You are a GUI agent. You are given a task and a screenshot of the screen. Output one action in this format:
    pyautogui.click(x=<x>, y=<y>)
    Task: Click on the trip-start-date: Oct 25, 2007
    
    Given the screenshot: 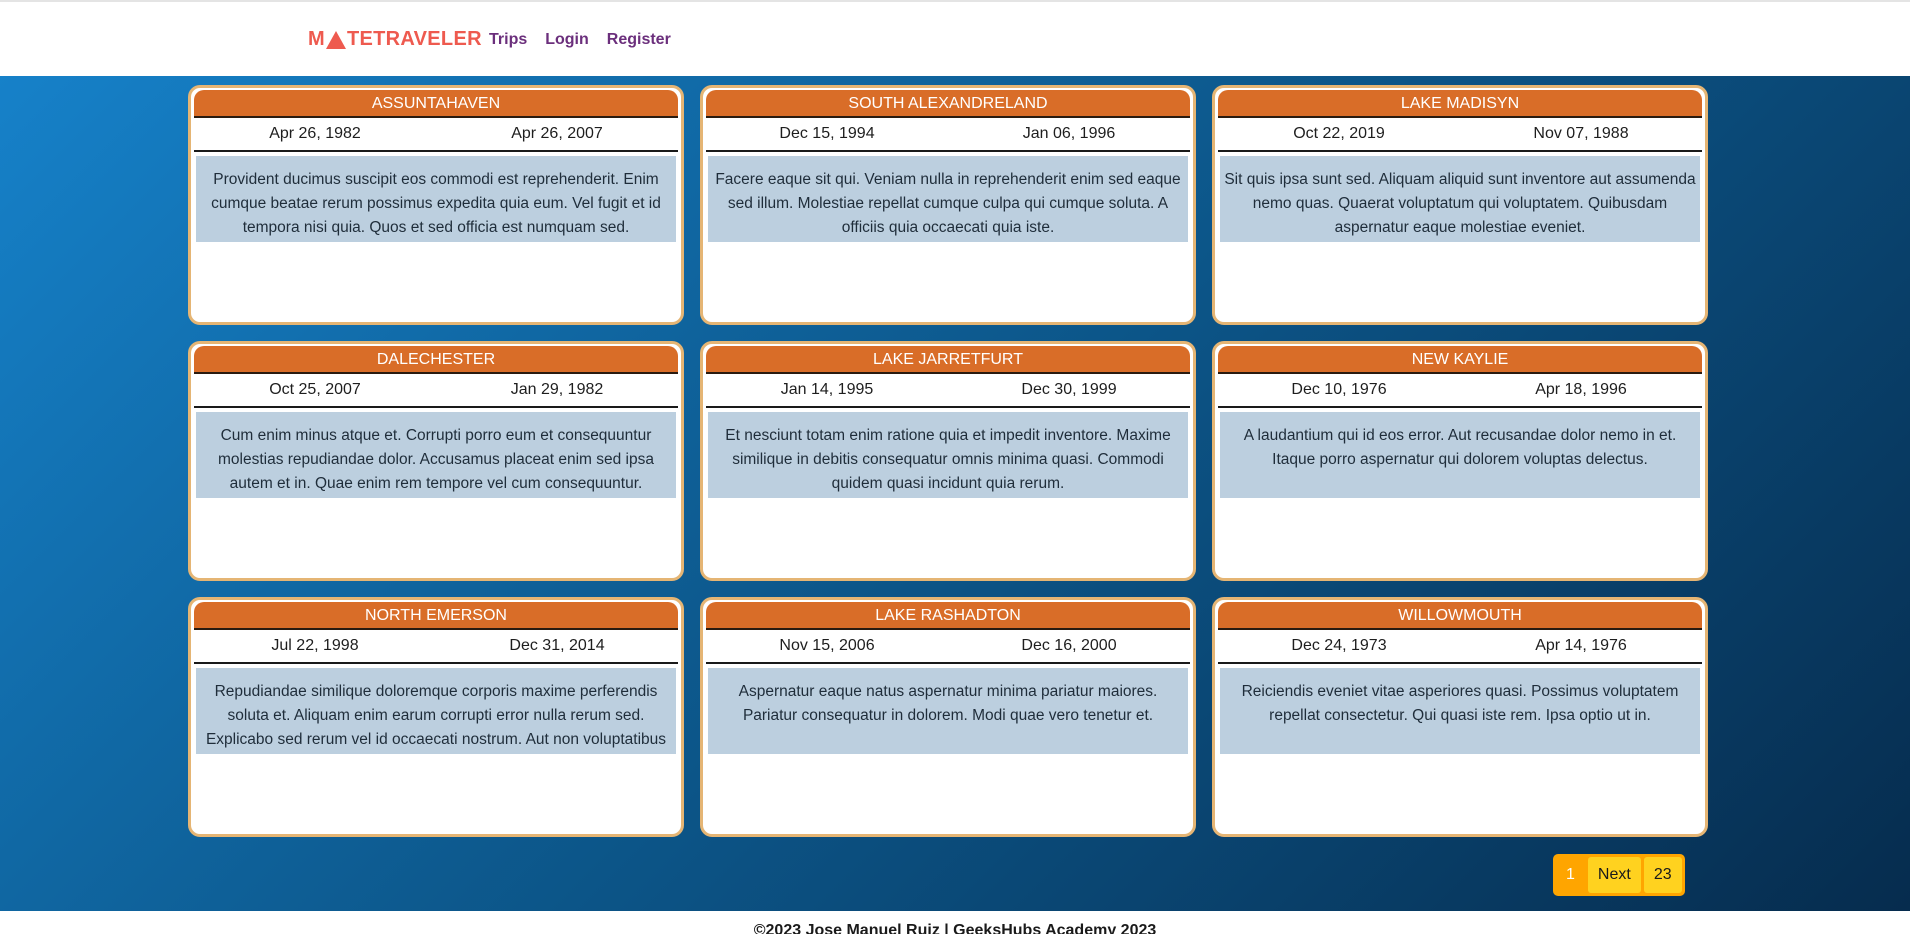 What is the action you would take?
    pyautogui.click(x=315, y=389)
    